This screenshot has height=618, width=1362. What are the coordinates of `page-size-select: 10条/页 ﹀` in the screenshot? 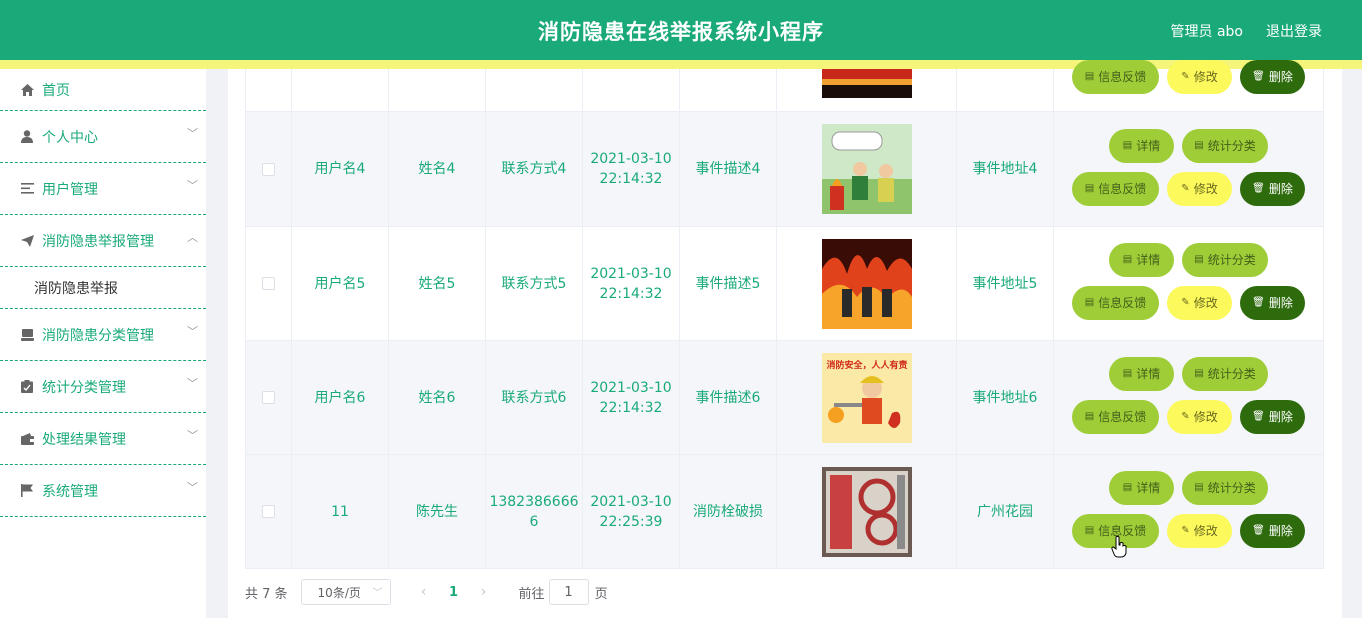 It's located at (345, 592).